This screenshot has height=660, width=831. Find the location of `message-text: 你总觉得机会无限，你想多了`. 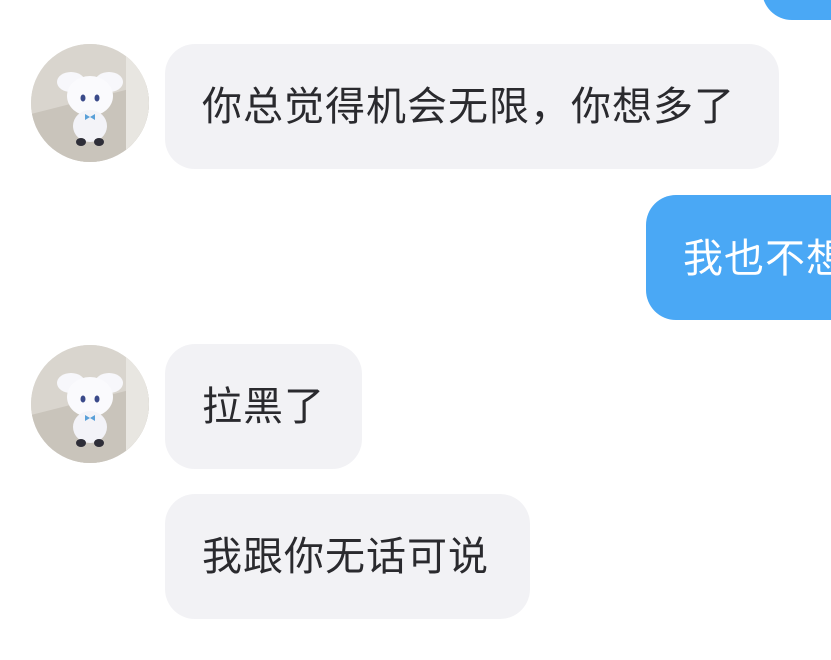

message-text: 你总觉得机会无限，你想多了 is located at coordinates (468, 107).